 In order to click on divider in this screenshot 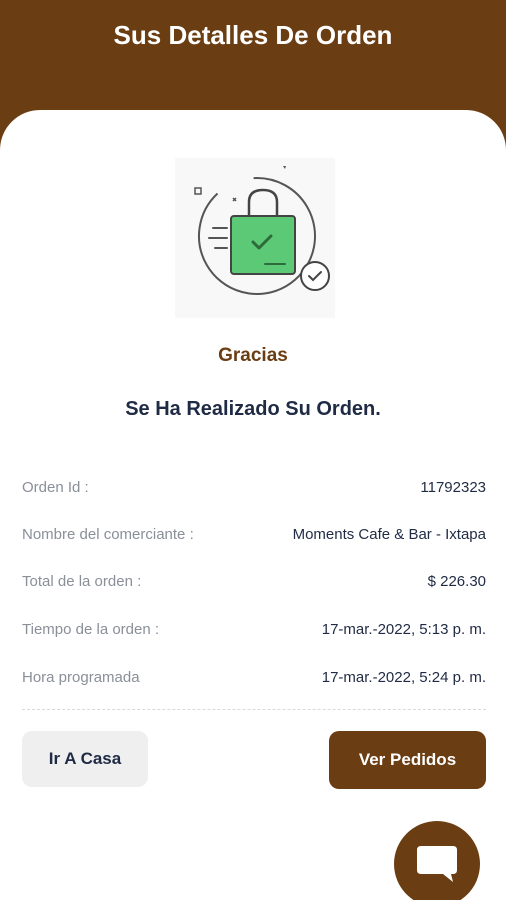, I will do `click(254, 709)`.